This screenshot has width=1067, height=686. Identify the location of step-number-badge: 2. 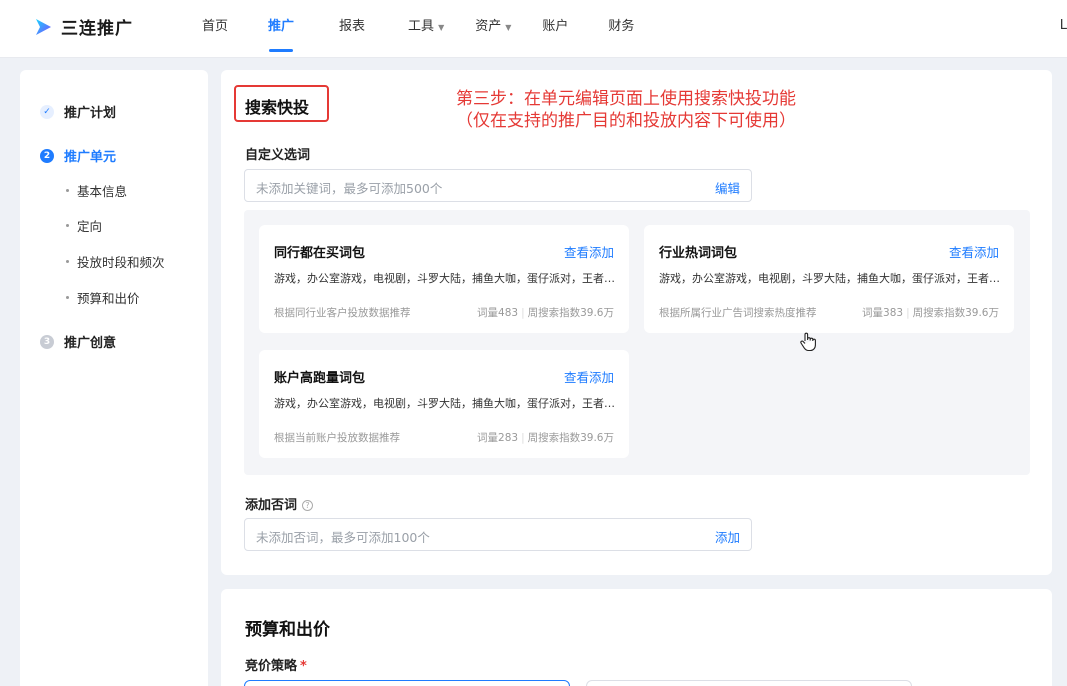
(47, 155).